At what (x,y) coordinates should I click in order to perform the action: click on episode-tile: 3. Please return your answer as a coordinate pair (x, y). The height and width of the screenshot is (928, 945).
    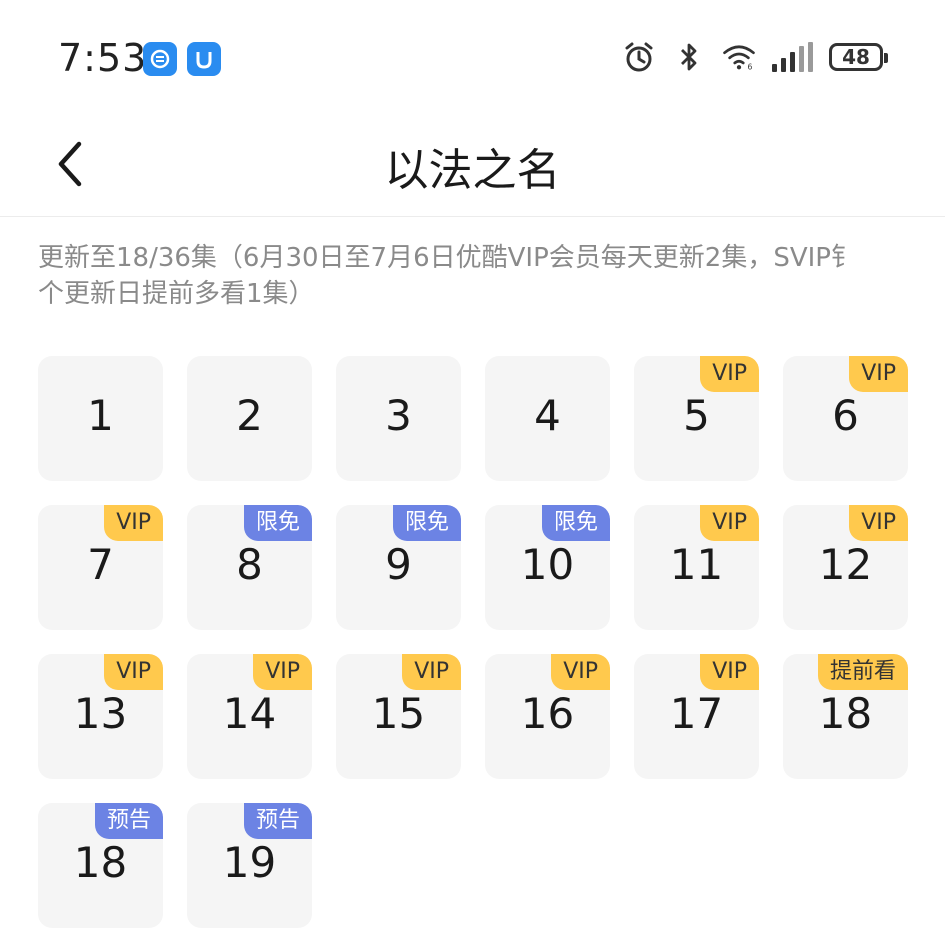
    Looking at the image, I should click on (398, 418).